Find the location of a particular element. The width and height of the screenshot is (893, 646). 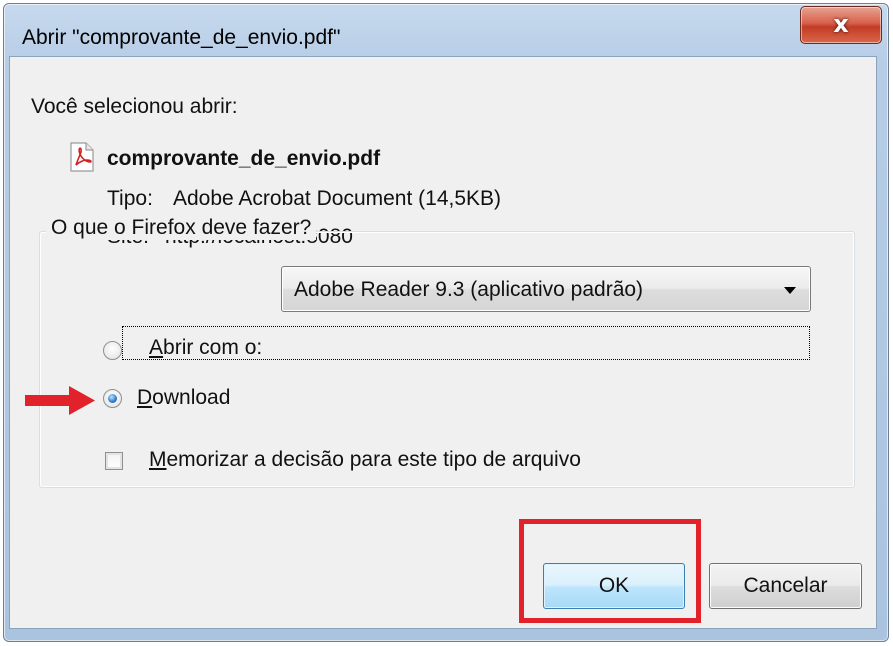

window-title: Abrir "comprovante_de_envio.pdf" is located at coordinates (181, 37).